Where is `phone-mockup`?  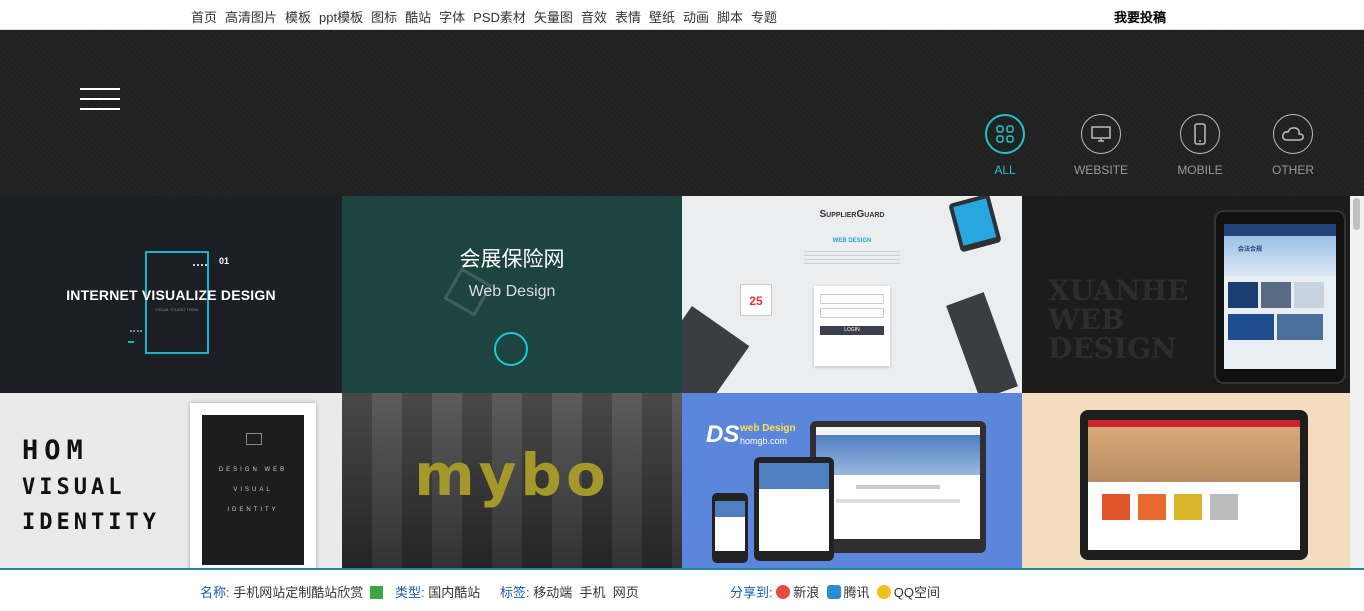 phone-mockup is located at coordinates (730, 528).